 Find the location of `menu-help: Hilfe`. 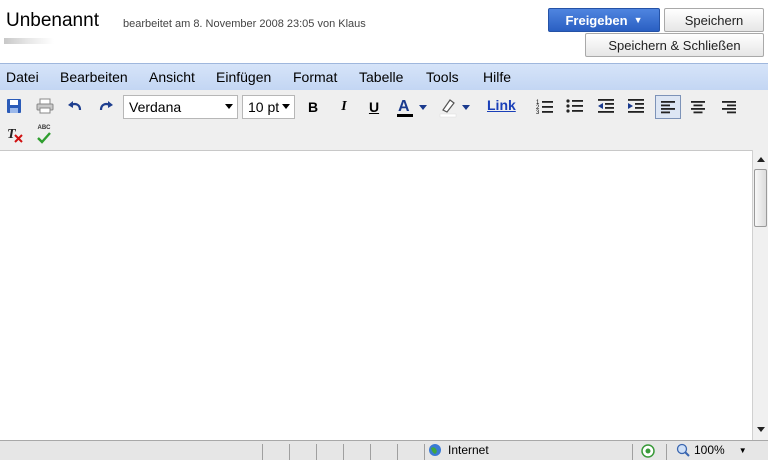

menu-help: Hilfe is located at coordinates (497, 77).